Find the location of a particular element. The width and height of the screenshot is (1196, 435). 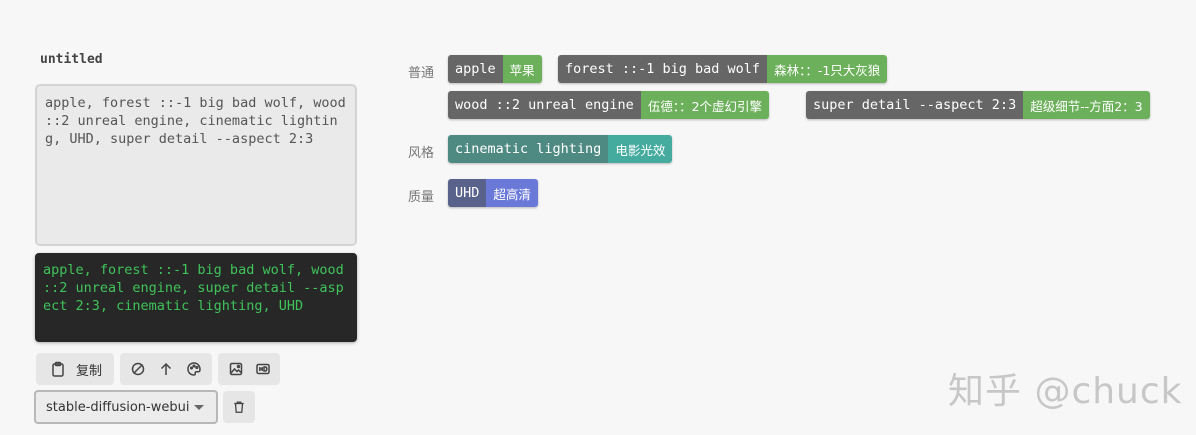

copy-button: 复制 is located at coordinates (75, 369).